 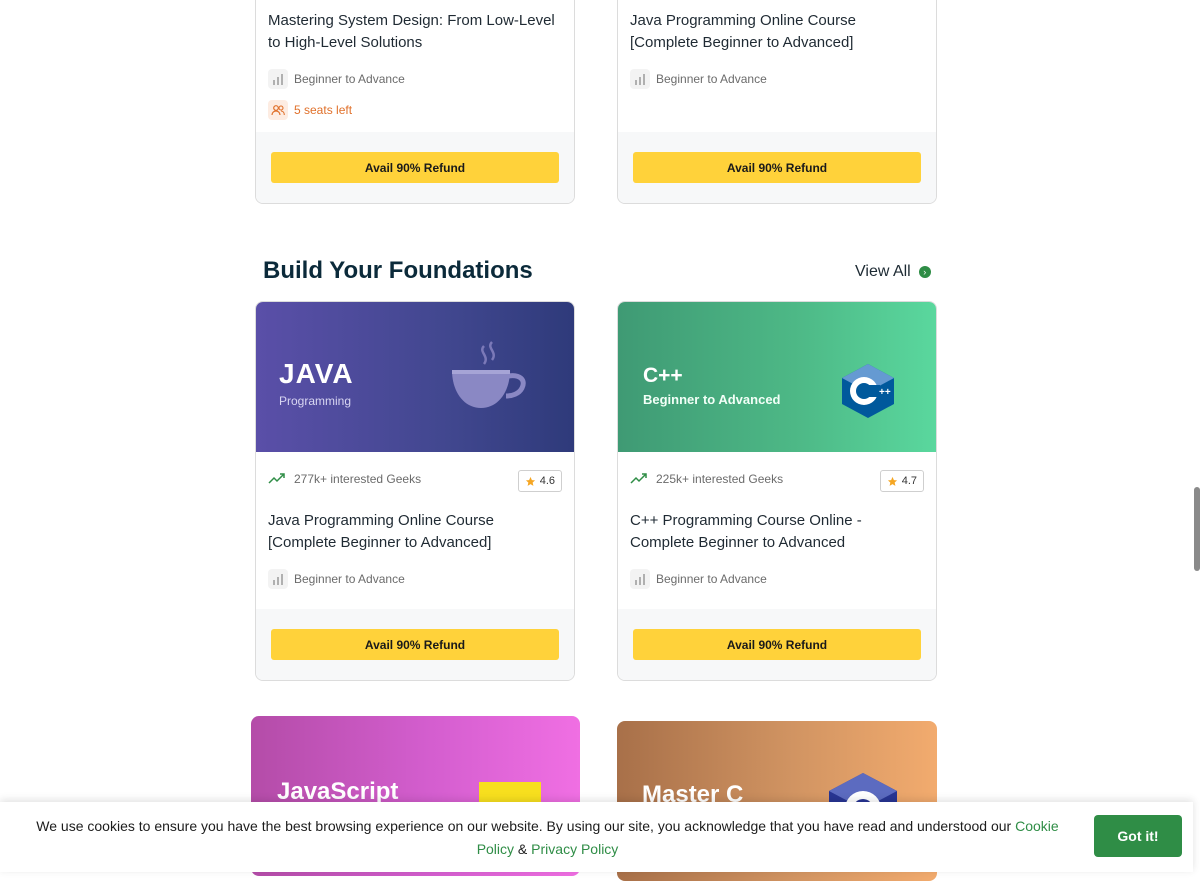 What do you see at coordinates (323, 110) in the screenshot?
I see `seats-left-label: 5 seats left` at bounding box center [323, 110].